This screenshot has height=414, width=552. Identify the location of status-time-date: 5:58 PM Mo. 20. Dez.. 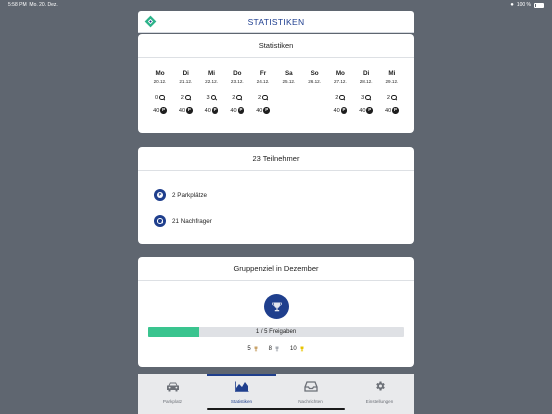
(33, 5).